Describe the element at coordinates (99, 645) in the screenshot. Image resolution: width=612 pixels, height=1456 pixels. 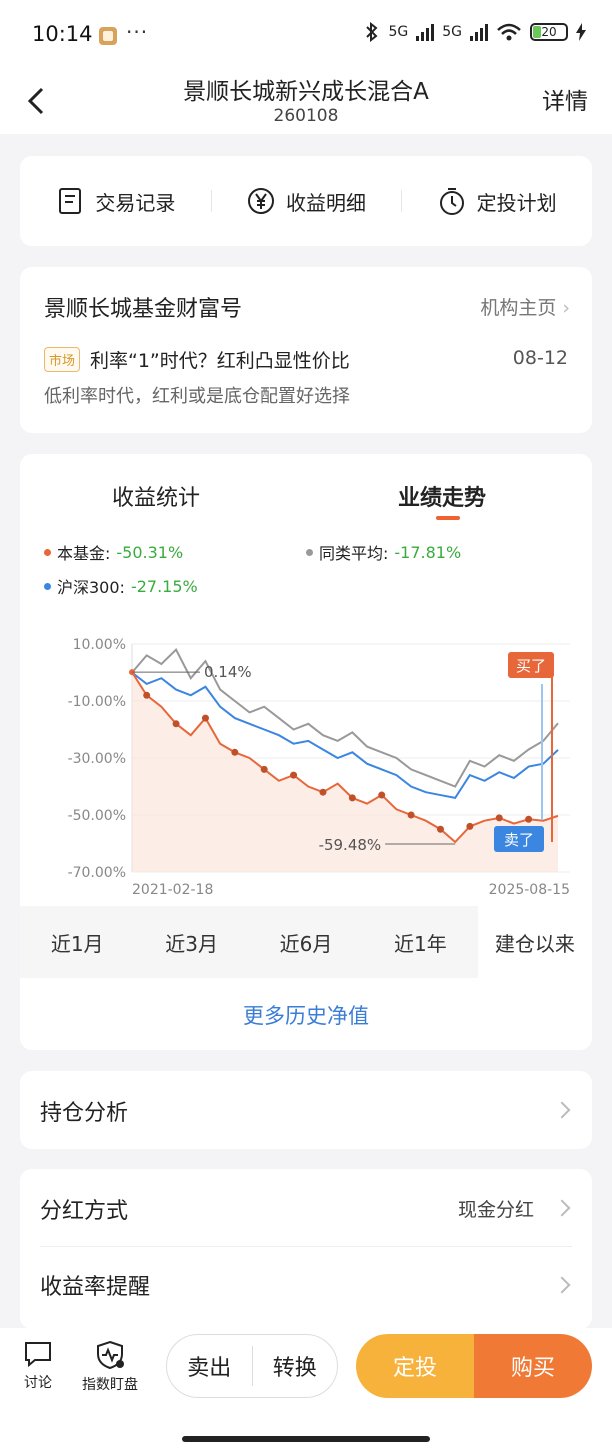
I see `y-tick-label: 10.00%` at that location.